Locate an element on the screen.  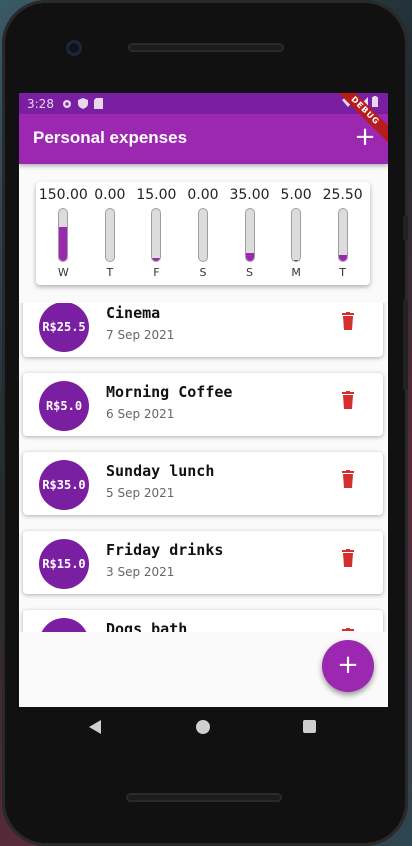
transaction-date: 6 Sep 2021 is located at coordinates (140, 414).